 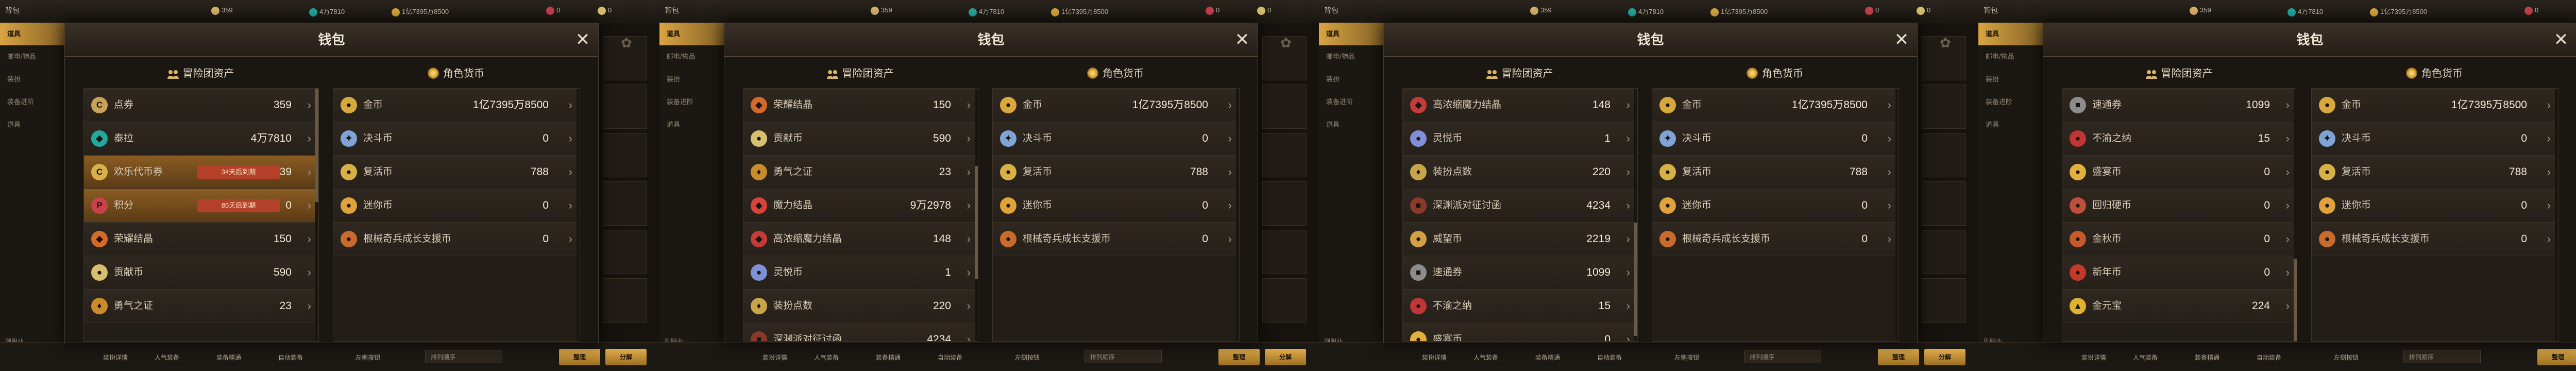 What do you see at coordinates (2179, 306) in the screenshot?
I see `currency-row: ▲ 金元宝 224 ›` at bounding box center [2179, 306].